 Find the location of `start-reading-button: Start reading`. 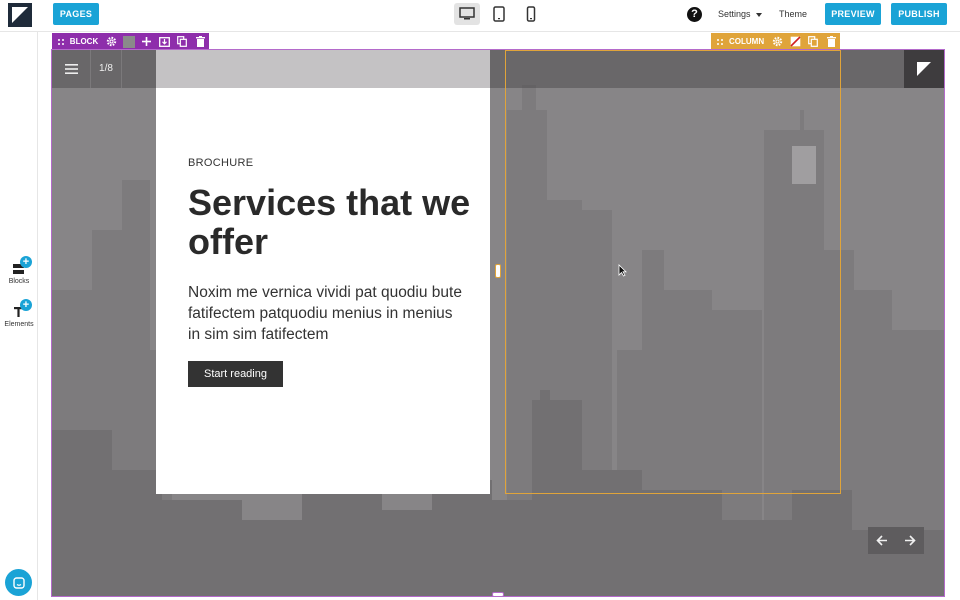

start-reading-button: Start reading is located at coordinates (235, 374).